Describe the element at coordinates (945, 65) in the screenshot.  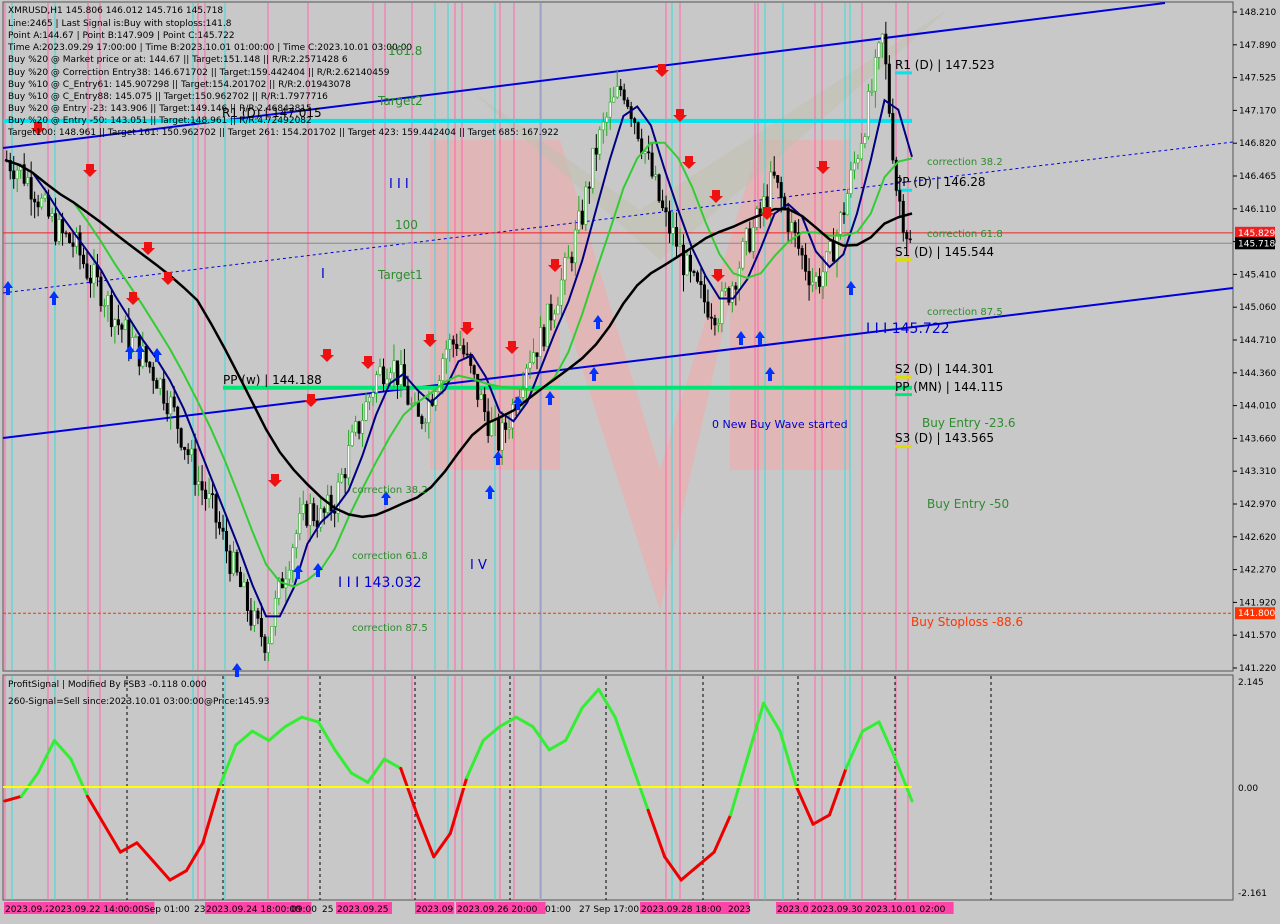
I see `r1-daily-label: R1 (D) | 147.523` at that location.